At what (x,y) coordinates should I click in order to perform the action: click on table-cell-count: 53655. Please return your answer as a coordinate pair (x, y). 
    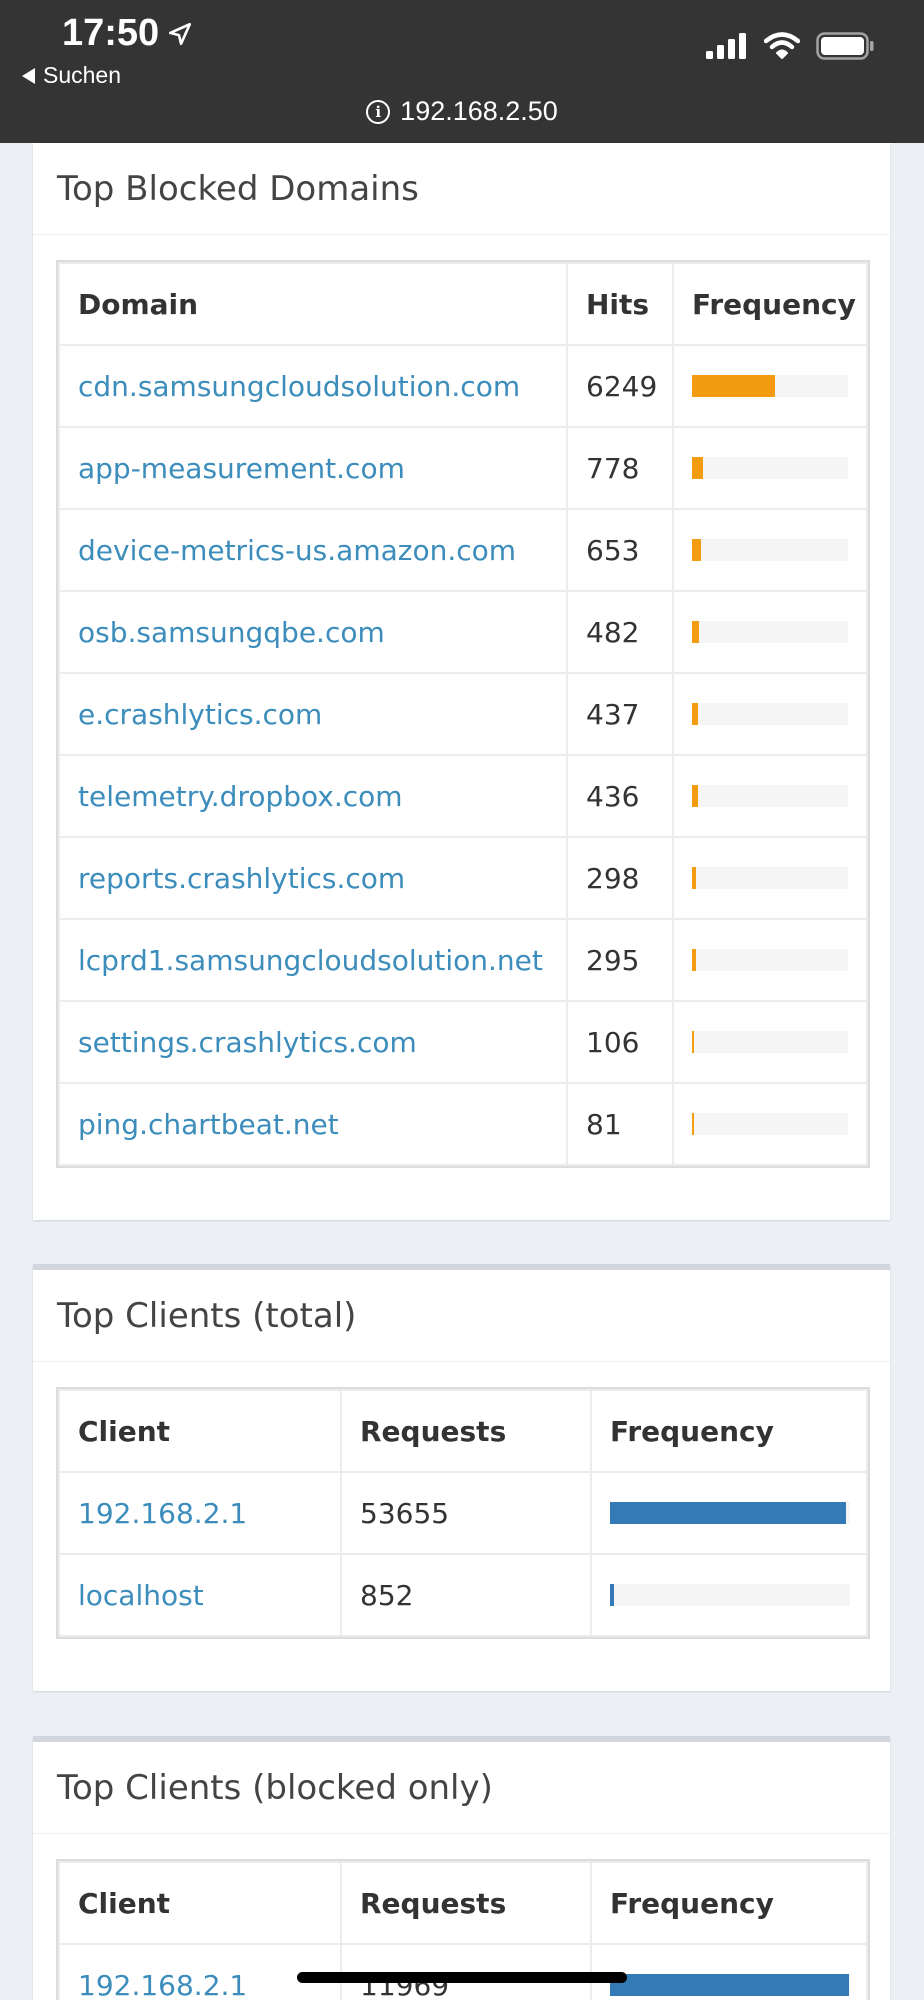
    Looking at the image, I should click on (466, 1513).